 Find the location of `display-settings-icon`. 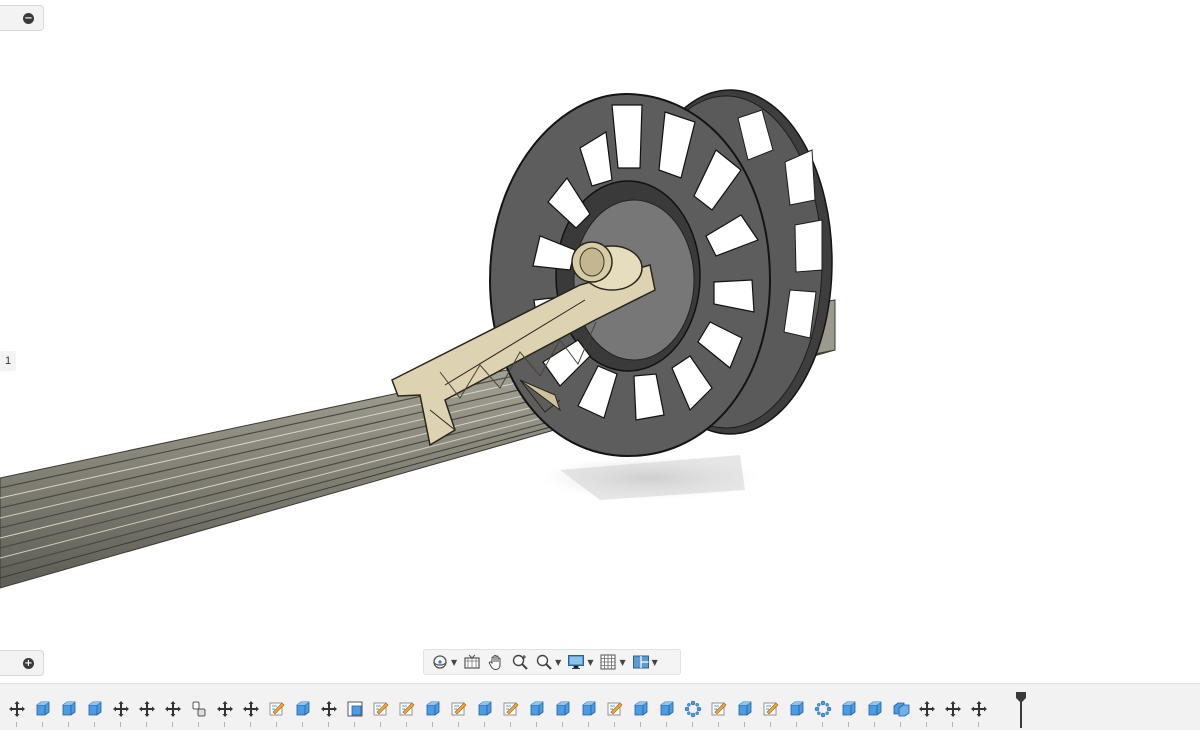

display-settings-icon is located at coordinates (576, 662).